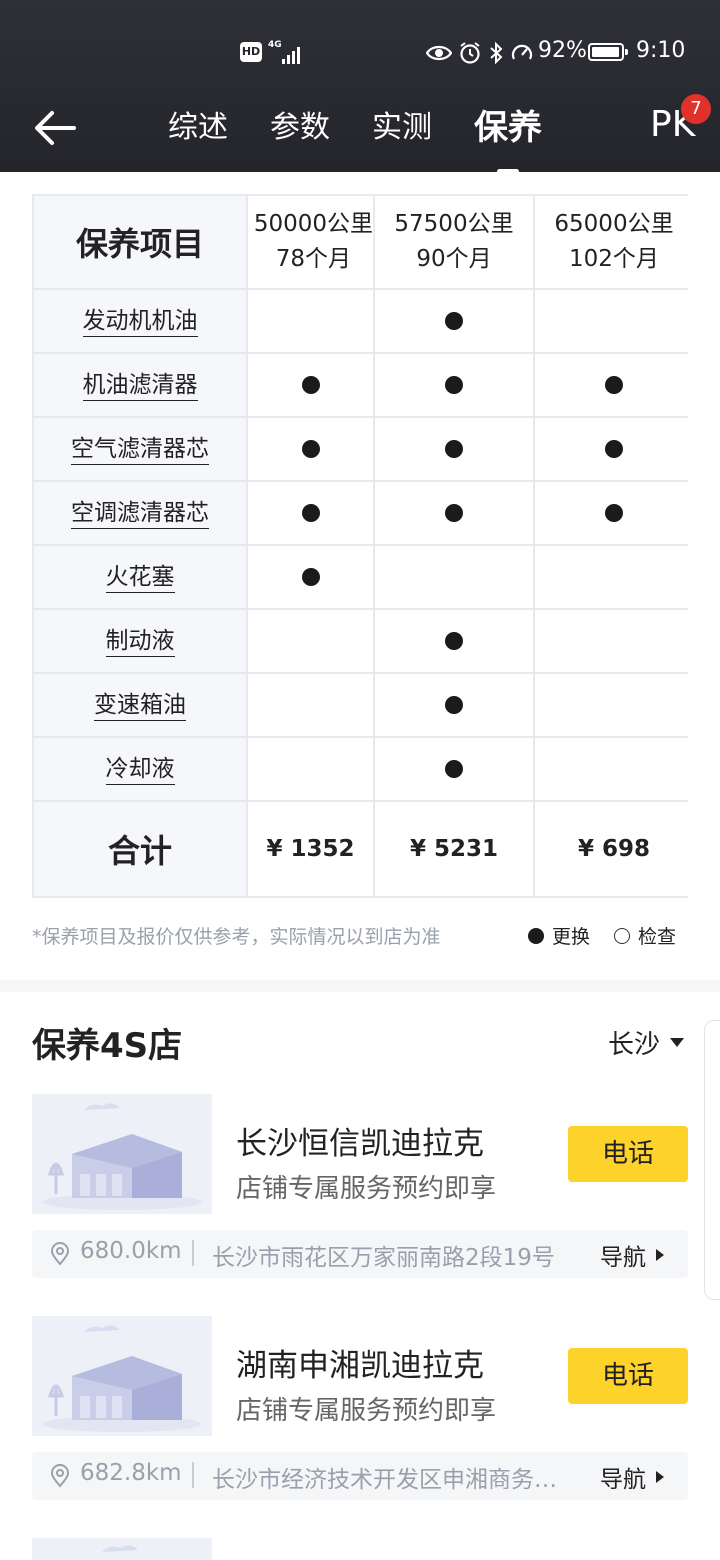 This screenshot has width=720, height=1560. I want to click on total-cell: ¥ 1352, so click(311, 850).